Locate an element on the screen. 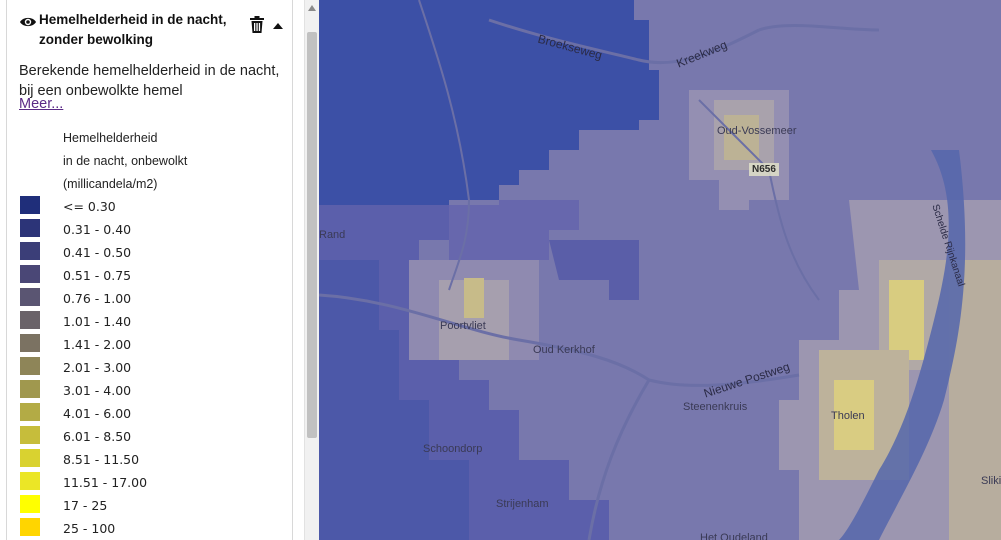 The height and width of the screenshot is (540, 1001). legend-title-line-3: (millicandela/m2) is located at coordinates (110, 184).